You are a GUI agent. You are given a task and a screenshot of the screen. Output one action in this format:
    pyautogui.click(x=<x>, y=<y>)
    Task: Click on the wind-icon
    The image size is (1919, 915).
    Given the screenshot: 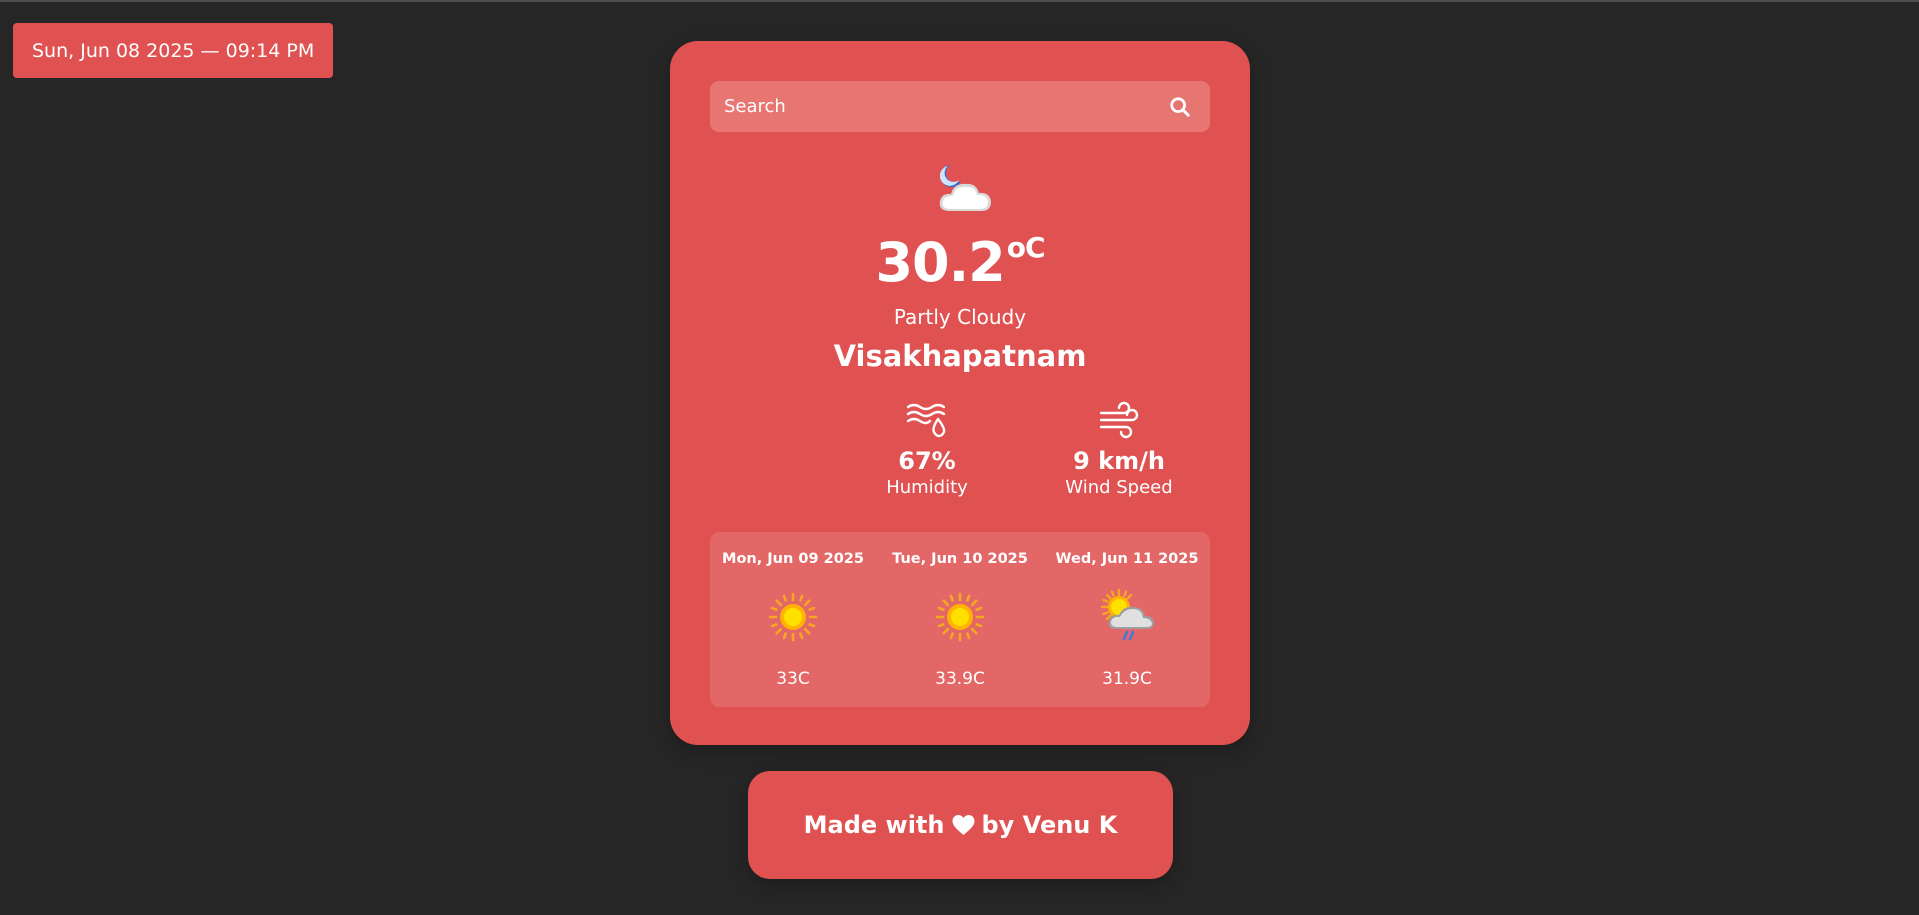 What is the action you would take?
    pyautogui.click(x=1119, y=420)
    